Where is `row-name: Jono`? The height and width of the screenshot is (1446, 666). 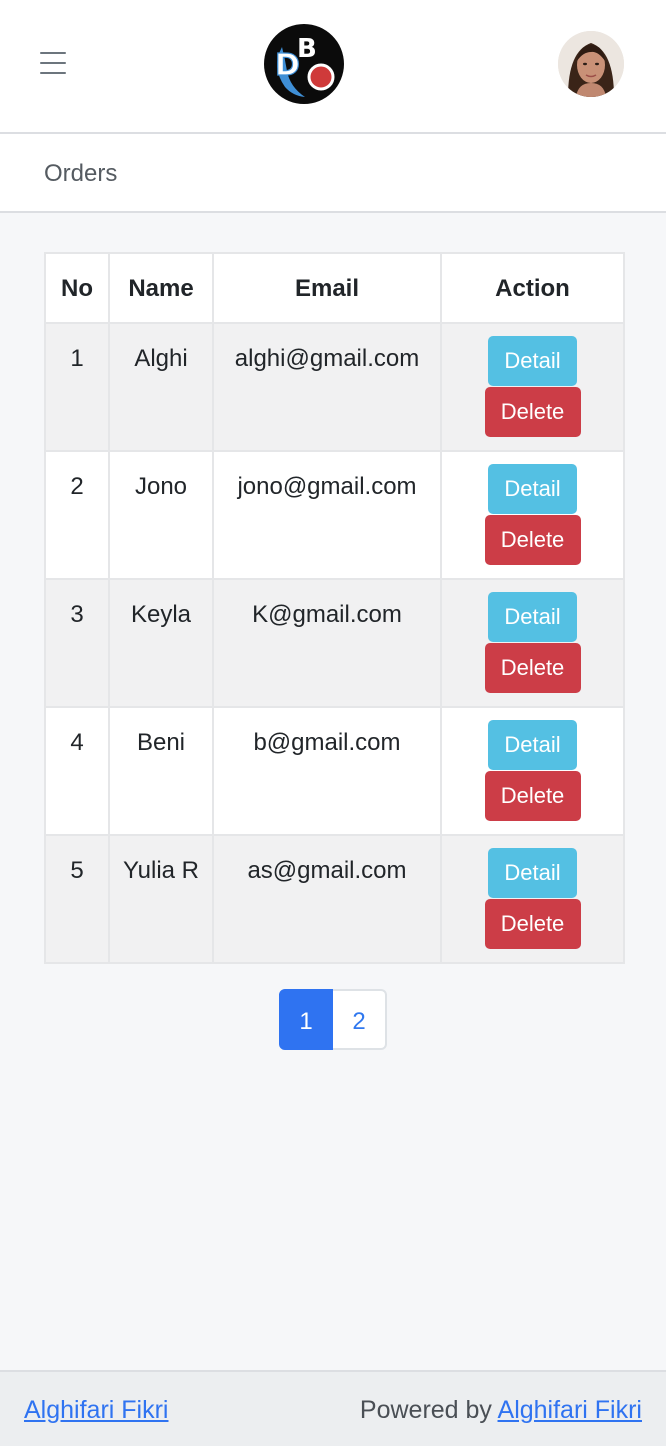
row-name: Jono is located at coordinates (161, 515).